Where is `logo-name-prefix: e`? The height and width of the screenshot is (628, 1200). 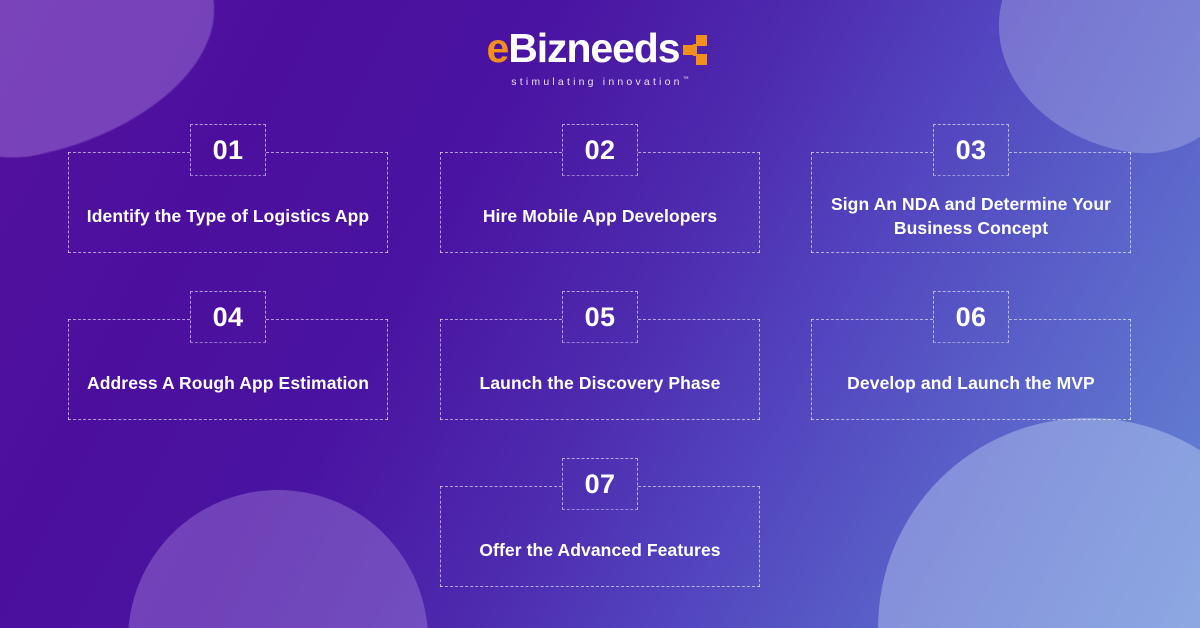
logo-name-prefix: e is located at coordinates (498, 48).